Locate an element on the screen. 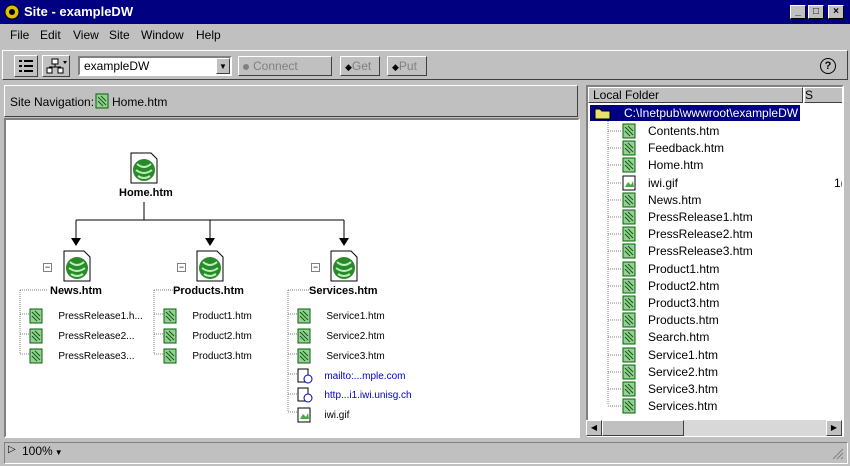 This screenshot has width=850, height=466. file-name: Contents.htm is located at coordinates (684, 131).